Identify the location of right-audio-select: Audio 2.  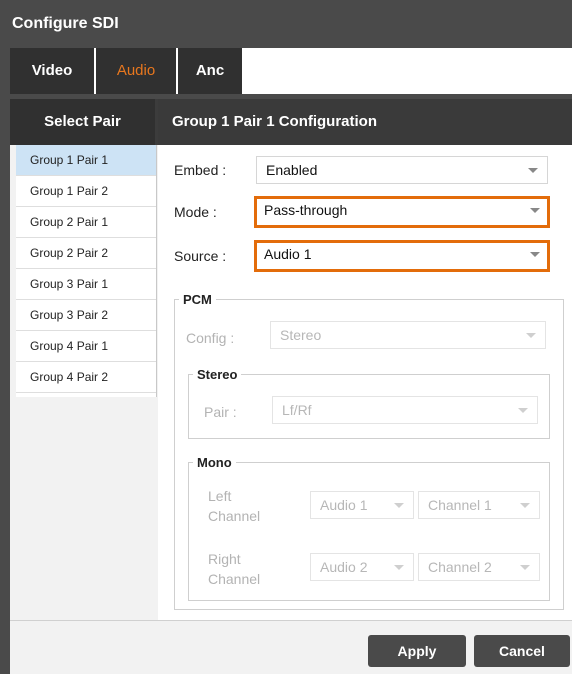
(362, 567).